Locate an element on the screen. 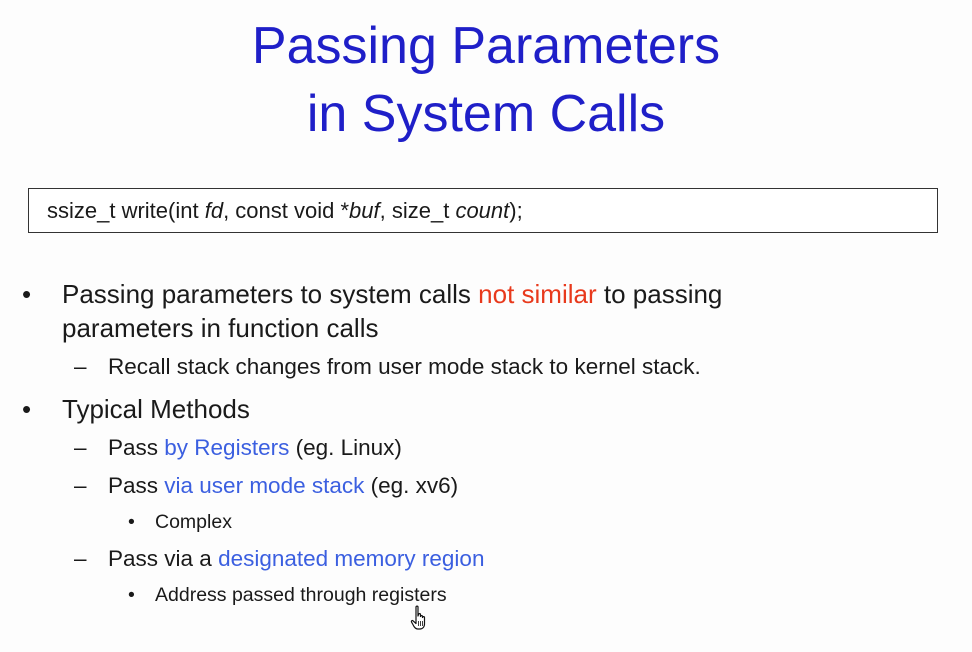 Image resolution: width=972 pixels, height=652 pixels. title-line-2: in System Calls is located at coordinates (486, 114).